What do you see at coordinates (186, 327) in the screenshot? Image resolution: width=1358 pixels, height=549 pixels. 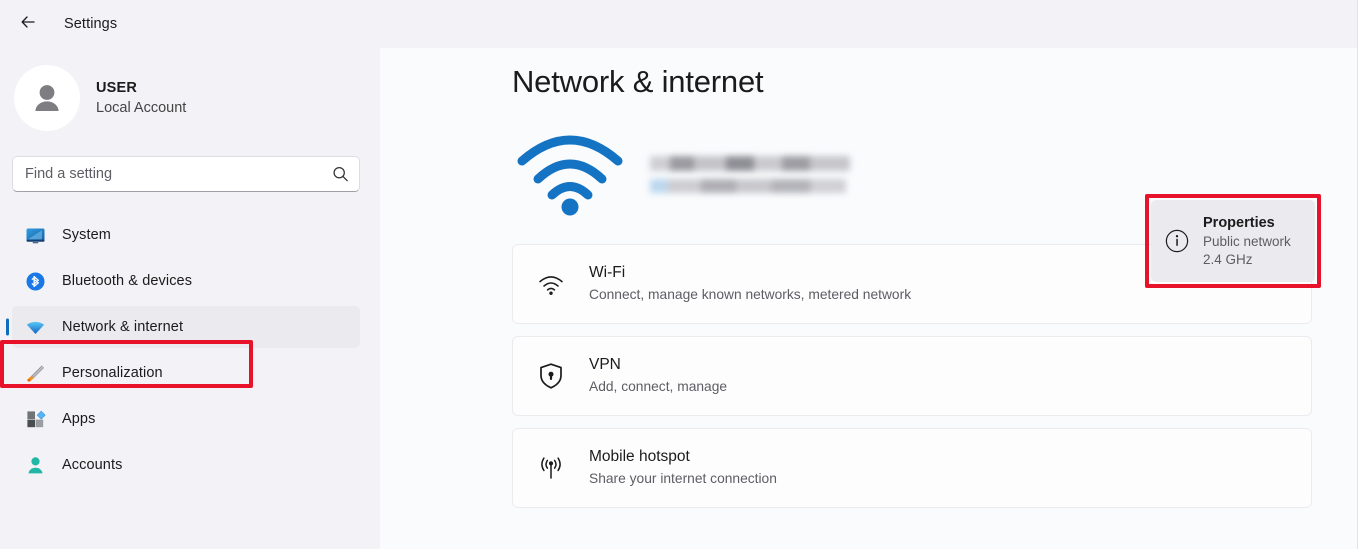 I see `sidebar-item-network-internet: Network & internet` at bounding box center [186, 327].